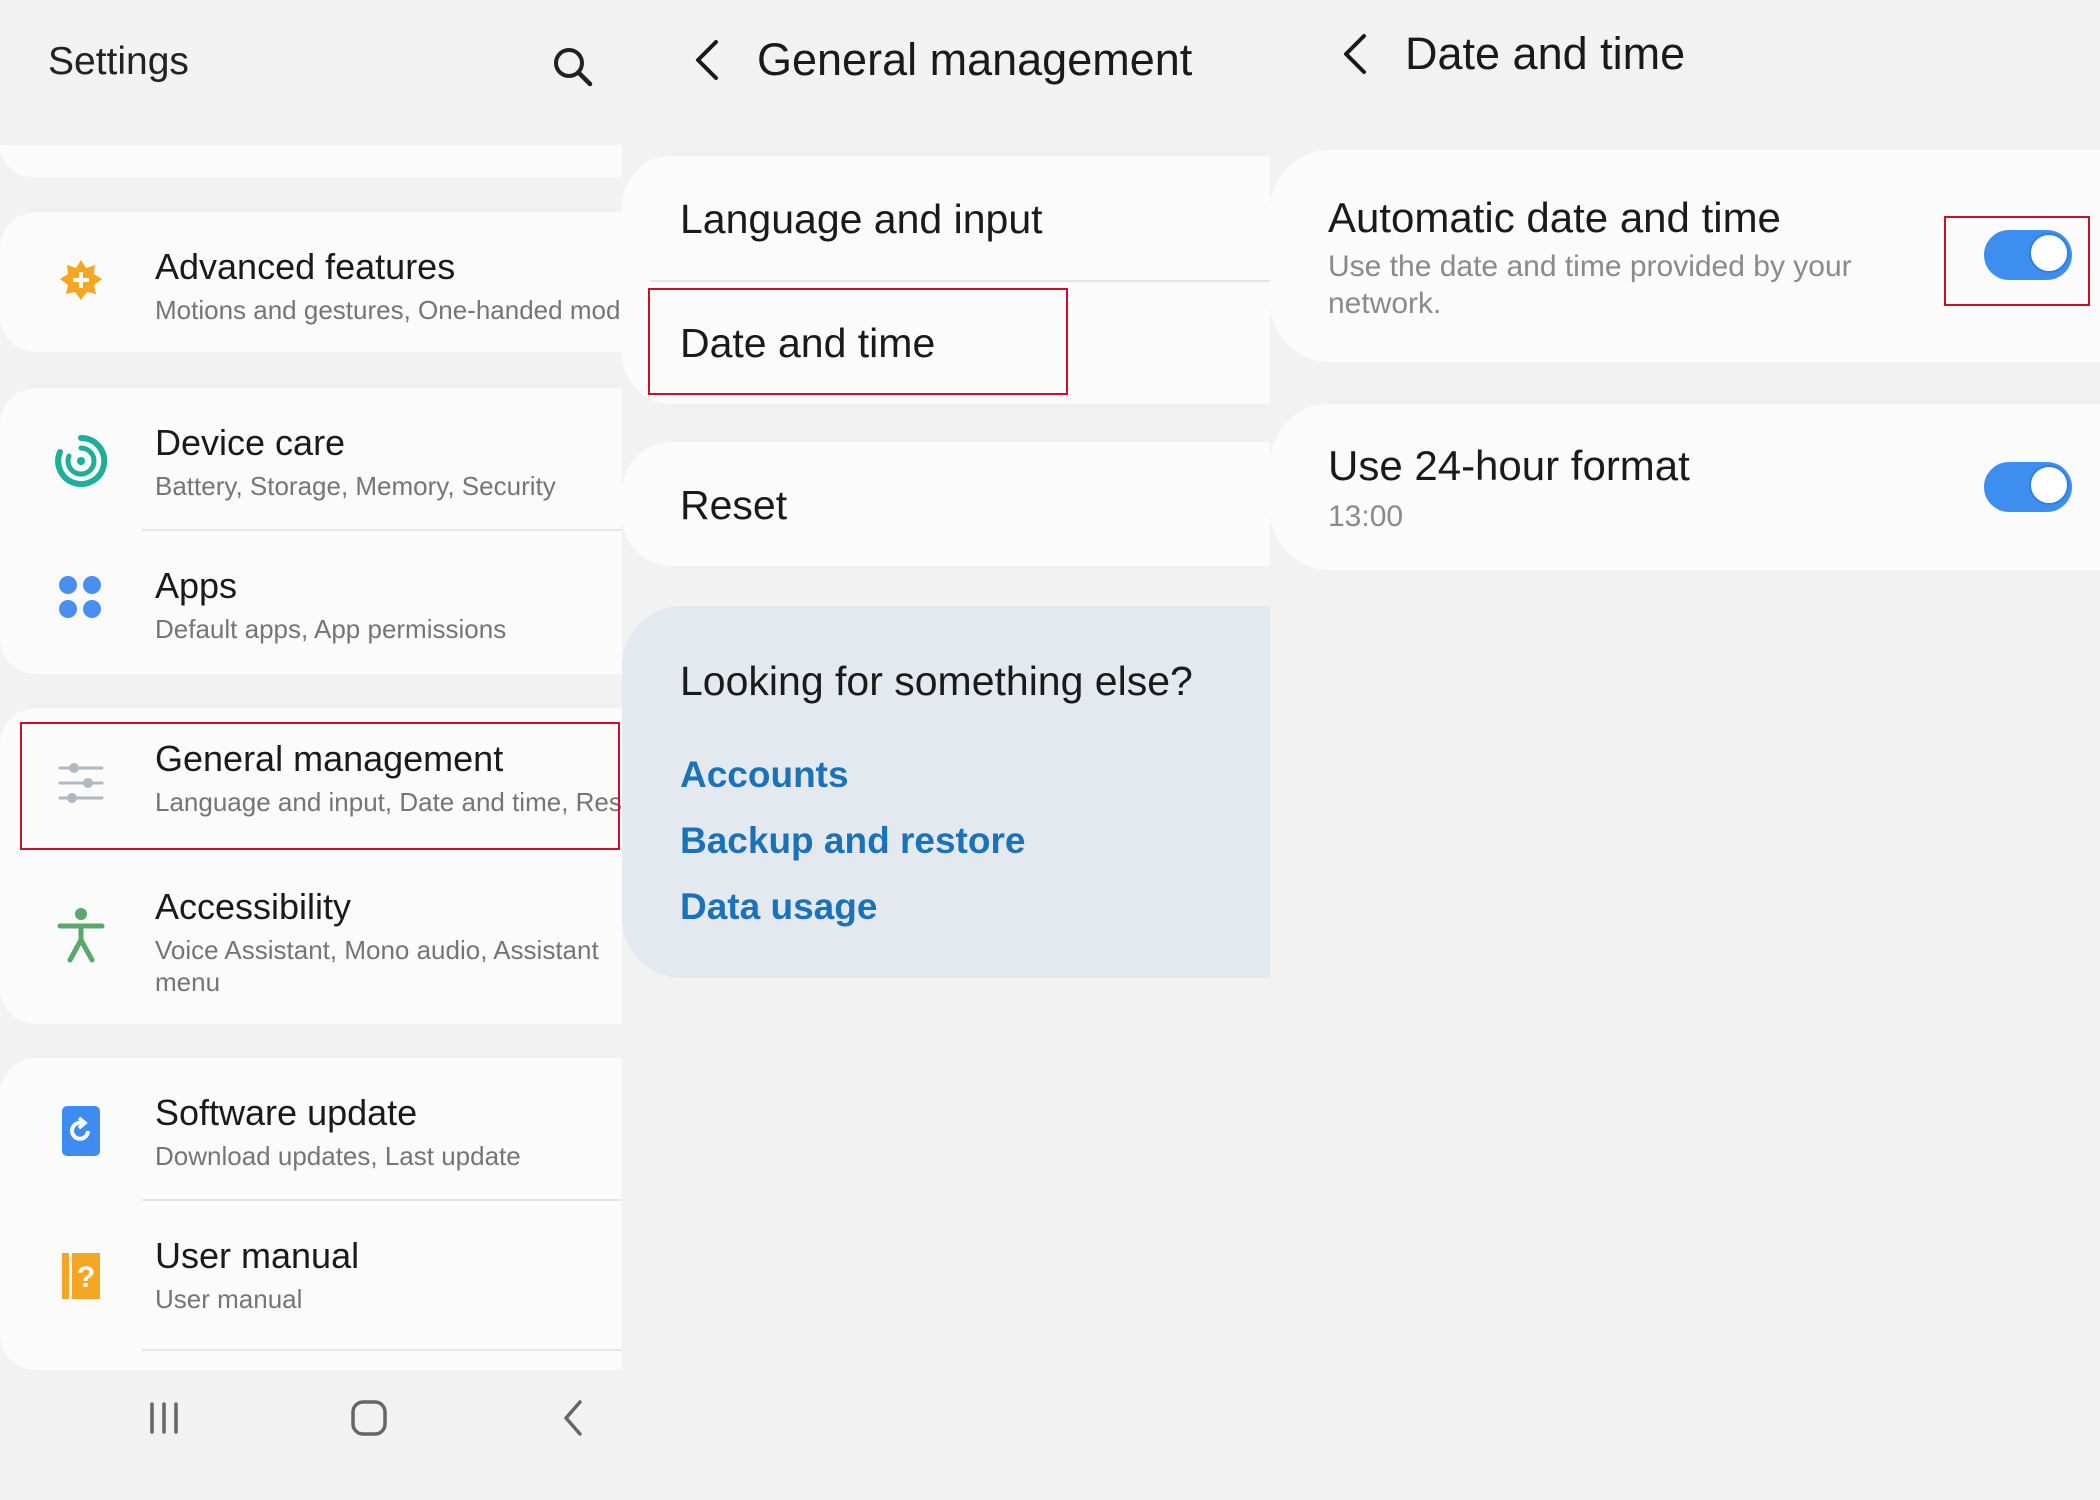 Image resolution: width=2100 pixels, height=1500 pixels. I want to click on suggestions-title: Looking for something else?, so click(936, 681).